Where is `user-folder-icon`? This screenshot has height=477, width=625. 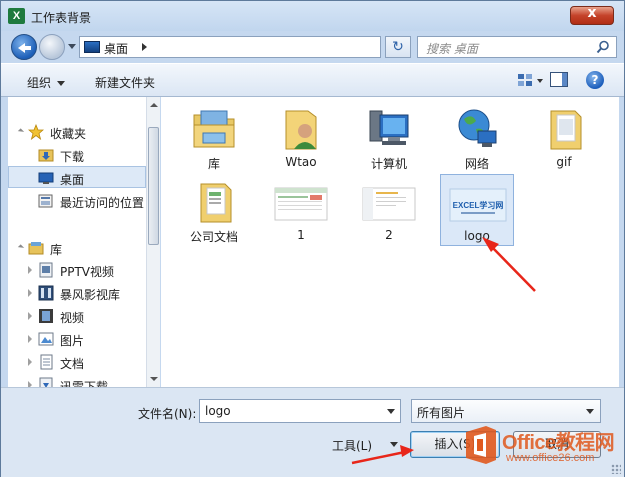 user-folder-icon is located at coordinates (301, 130).